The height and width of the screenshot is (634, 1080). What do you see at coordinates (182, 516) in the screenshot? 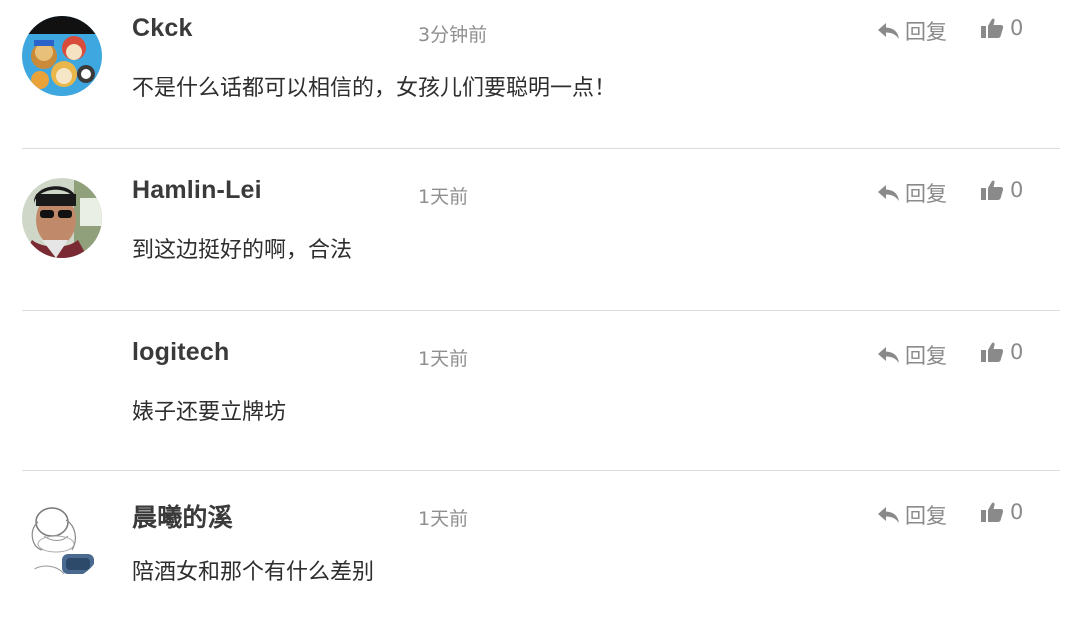
I see `comment-author: 晨曦的溪` at bounding box center [182, 516].